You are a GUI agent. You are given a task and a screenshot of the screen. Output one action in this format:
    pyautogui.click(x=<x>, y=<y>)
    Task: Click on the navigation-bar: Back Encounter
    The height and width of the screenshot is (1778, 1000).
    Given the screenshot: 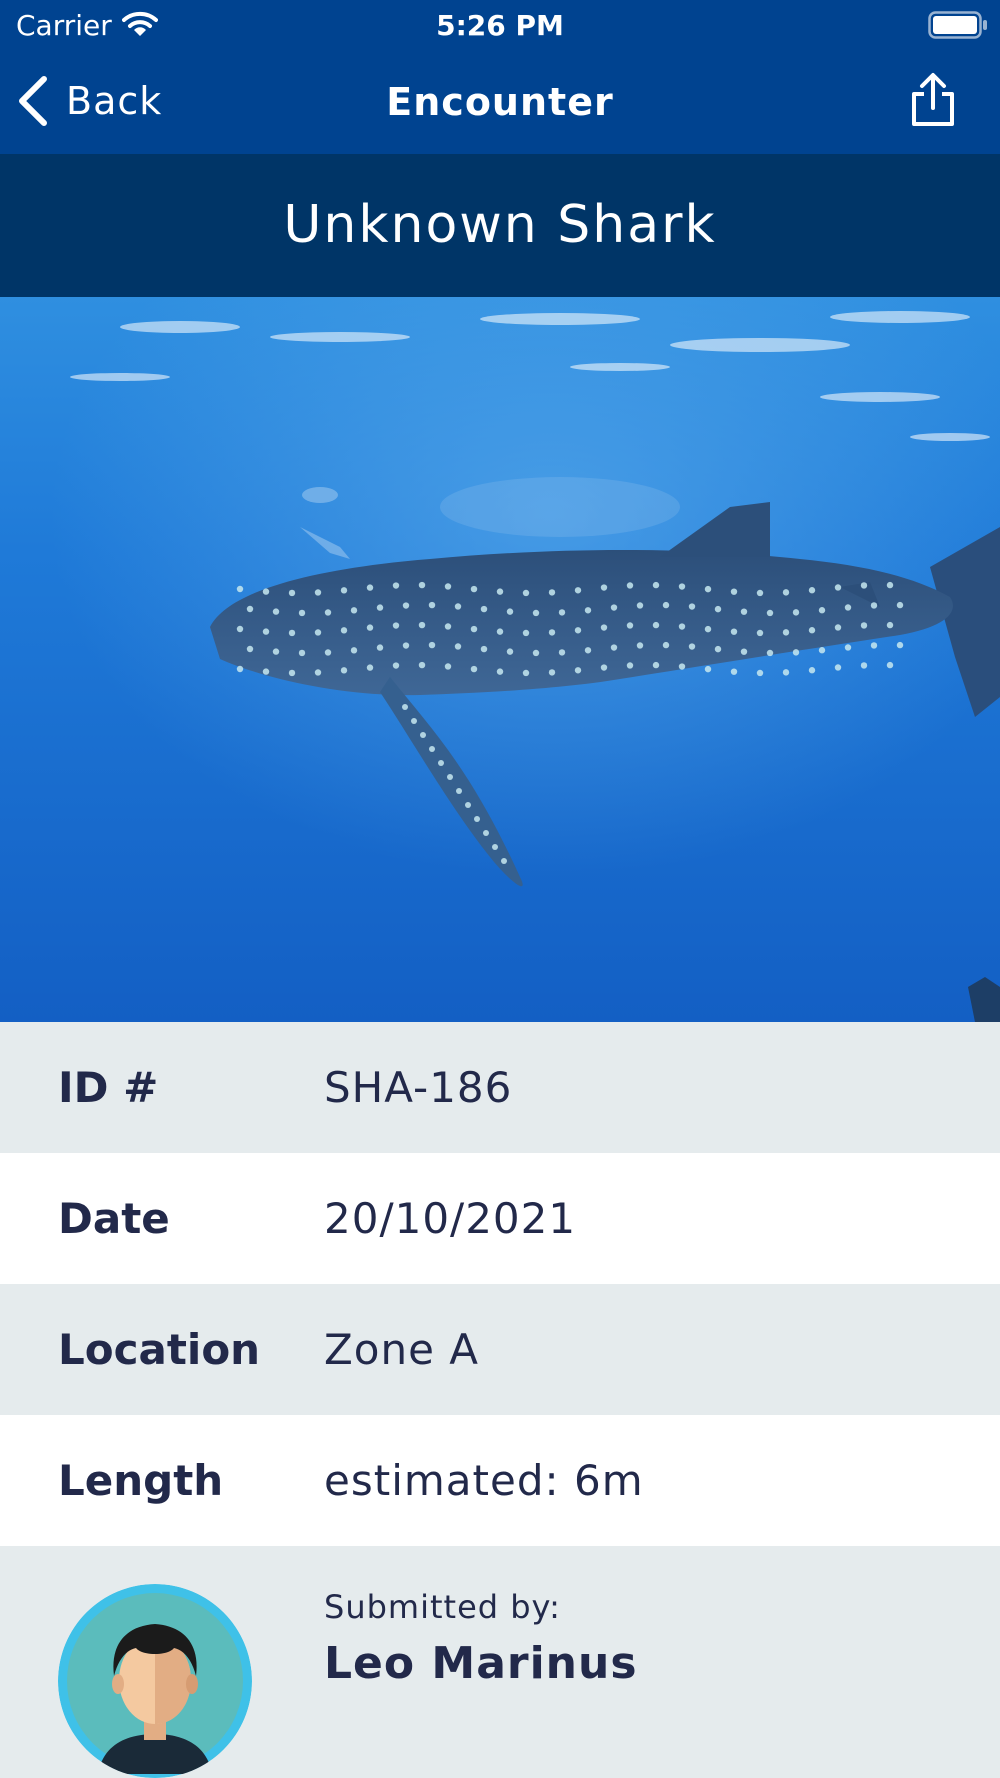 What is the action you would take?
    pyautogui.click(x=500, y=102)
    